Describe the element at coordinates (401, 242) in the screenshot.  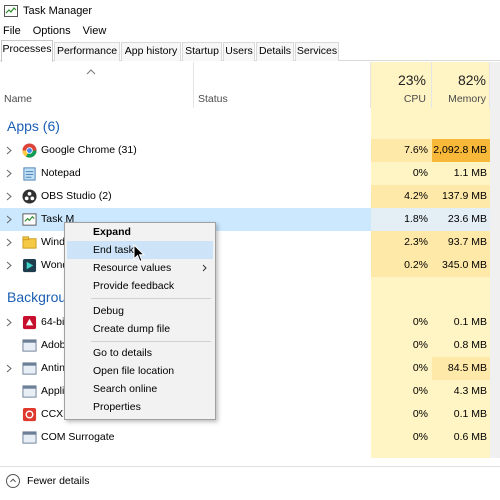
I see `process-cpu: 2.3%` at that location.